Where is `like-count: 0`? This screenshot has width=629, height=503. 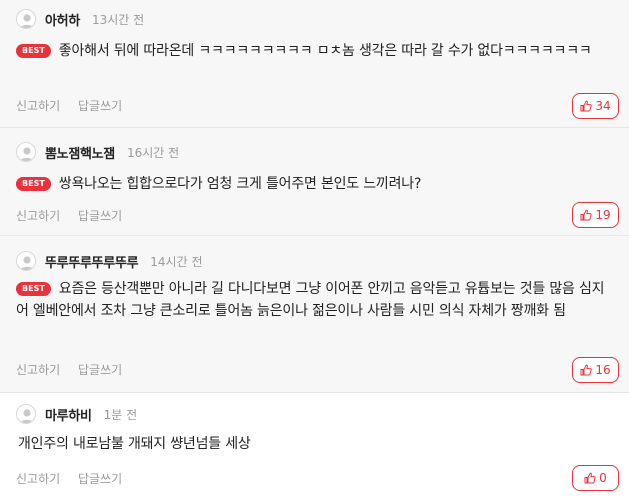
like-count: 0 is located at coordinates (603, 478).